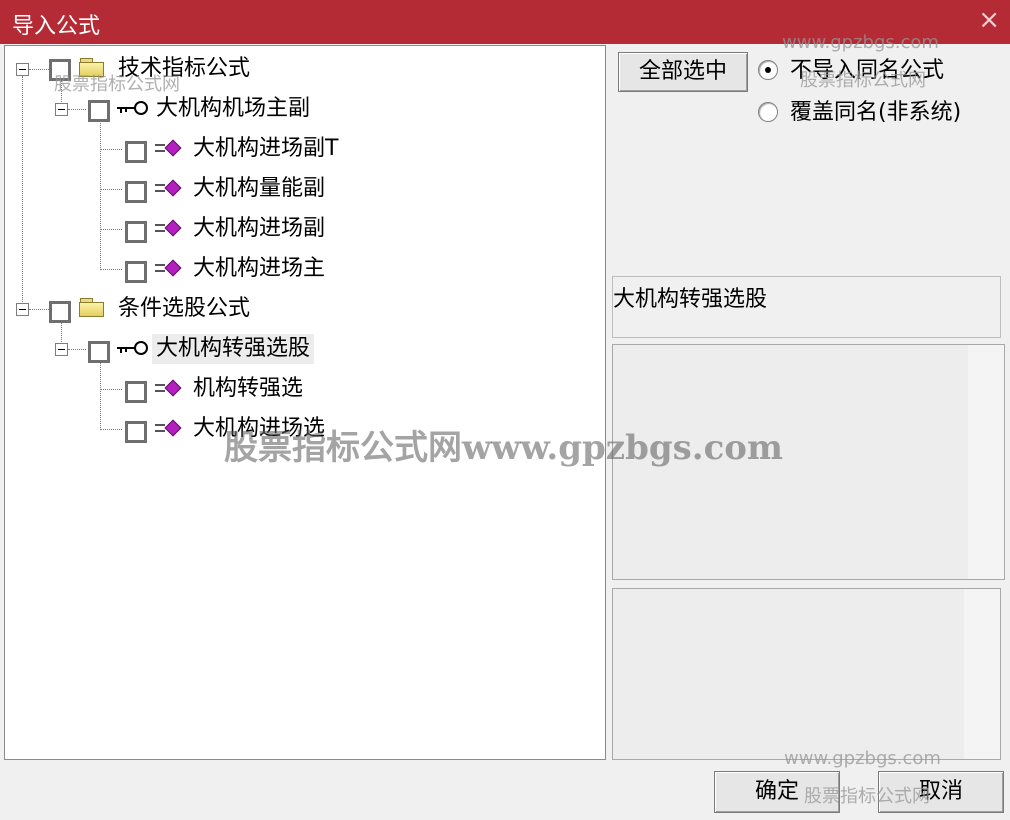 The width and height of the screenshot is (1010, 820). Describe the element at coordinates (777, 792) in the screenshot. I see `ok-button: 确定` at that location.